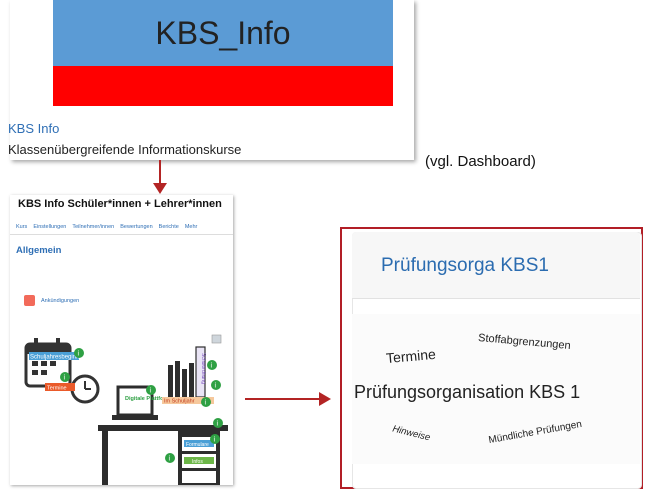 The image size is (649, 495). What do you see at coordinates (467, 392) in the screenshot?
I see `cloud-word-pruefungsorganisation: Prüfungsorganisation KBS 1` at bounding box center [467, 392].